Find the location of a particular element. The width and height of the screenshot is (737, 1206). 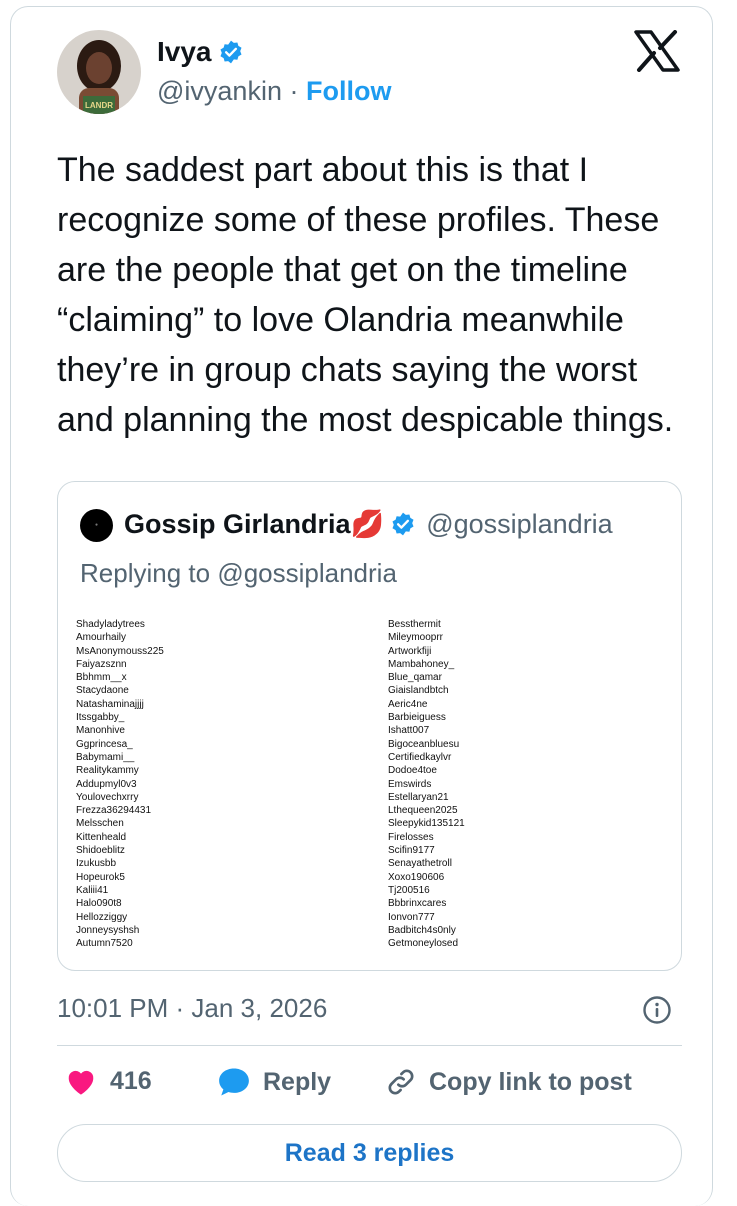

username-item: Mileymooprr is located at coordinates (416, 638).